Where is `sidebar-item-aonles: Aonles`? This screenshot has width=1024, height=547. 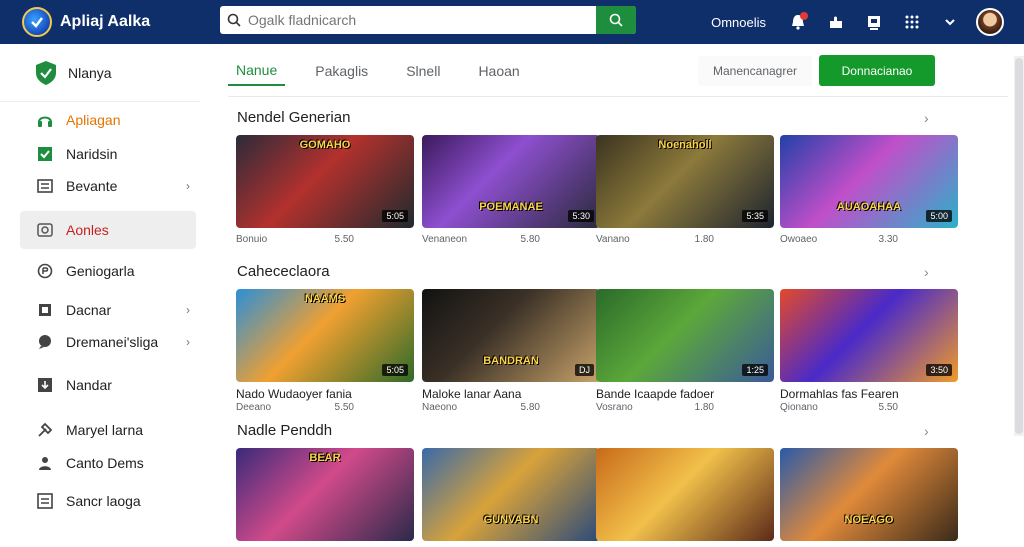 sidebar-item-aonles: Aonles is located at coordinates (108, 230).